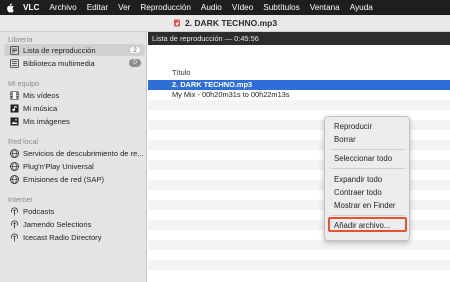 This screenshot has height=282, width=450. What do you see at coordinates (281, 7) in the screenshot?
I see `menu-subtitulos: Subtítulos` at bounding box center [281, 7].